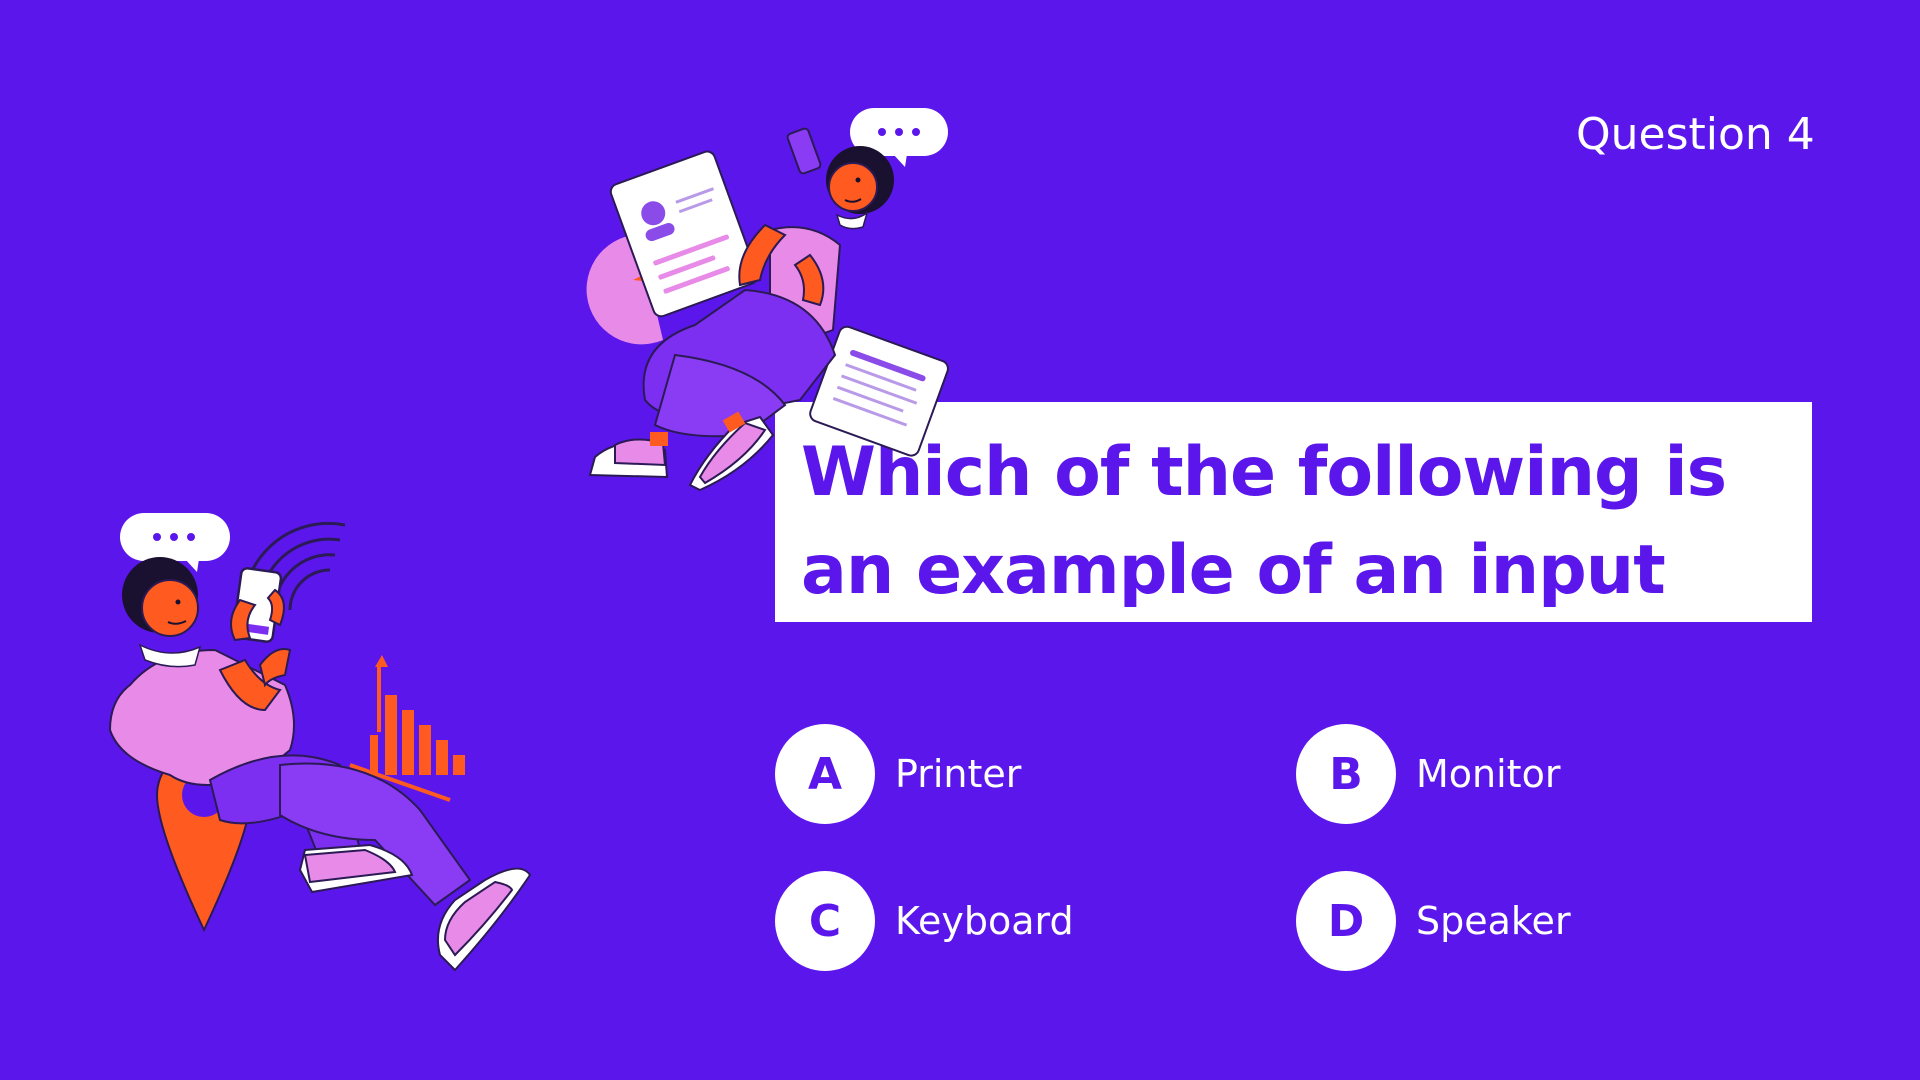 Image resolution: width=1920 pixels, height=1080 pixels. I want to click on woman-with-phone-illustration, so click(767, 300).